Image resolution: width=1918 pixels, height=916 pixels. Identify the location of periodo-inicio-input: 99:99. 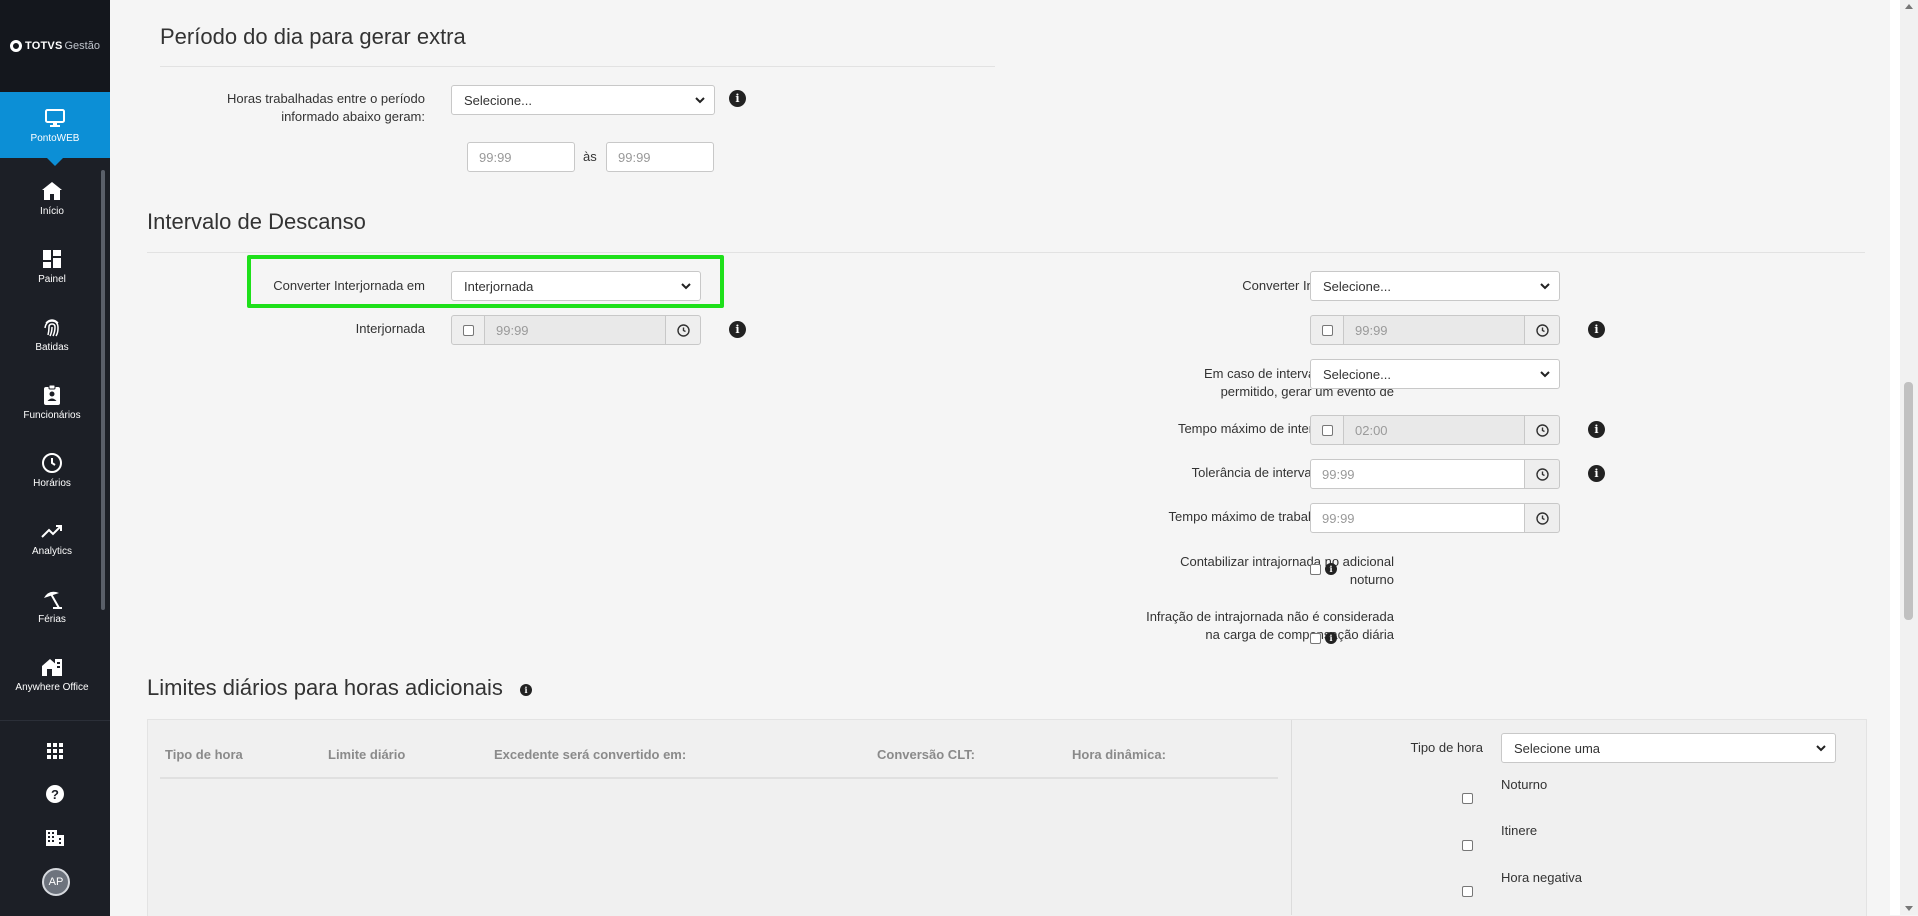
(521, 157).